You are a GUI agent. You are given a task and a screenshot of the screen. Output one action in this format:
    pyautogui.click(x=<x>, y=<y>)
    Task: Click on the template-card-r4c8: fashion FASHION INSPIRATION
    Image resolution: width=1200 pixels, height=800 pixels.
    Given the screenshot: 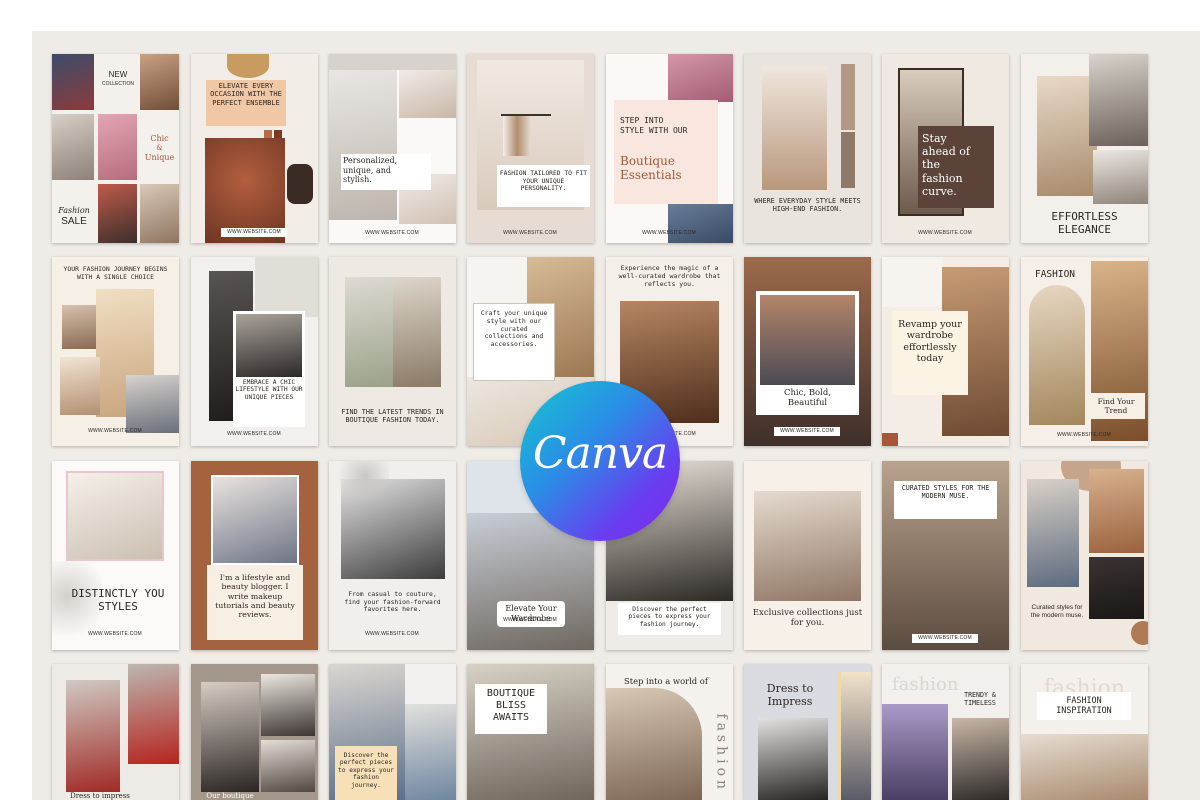 What is the action you would take?
    pyautogui.click(x=1084, y=732)
    